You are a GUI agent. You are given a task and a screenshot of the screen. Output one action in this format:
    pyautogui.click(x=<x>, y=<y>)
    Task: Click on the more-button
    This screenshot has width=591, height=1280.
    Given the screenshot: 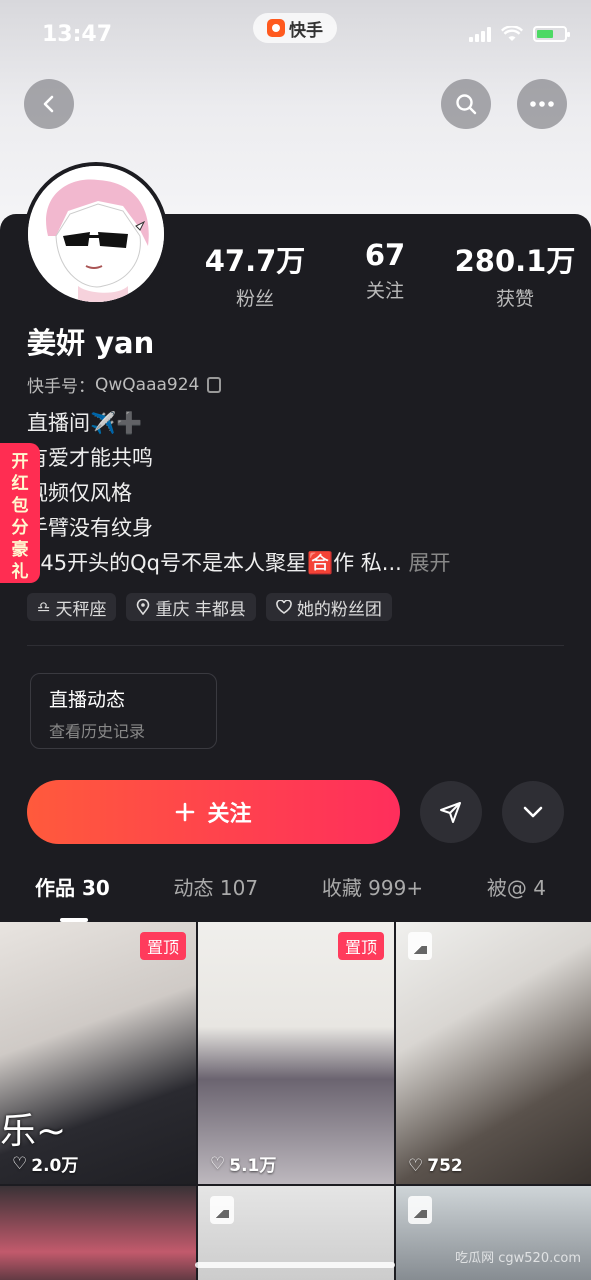 What is the action you would take?
    pyautogui.click(x=542, y=104)
    